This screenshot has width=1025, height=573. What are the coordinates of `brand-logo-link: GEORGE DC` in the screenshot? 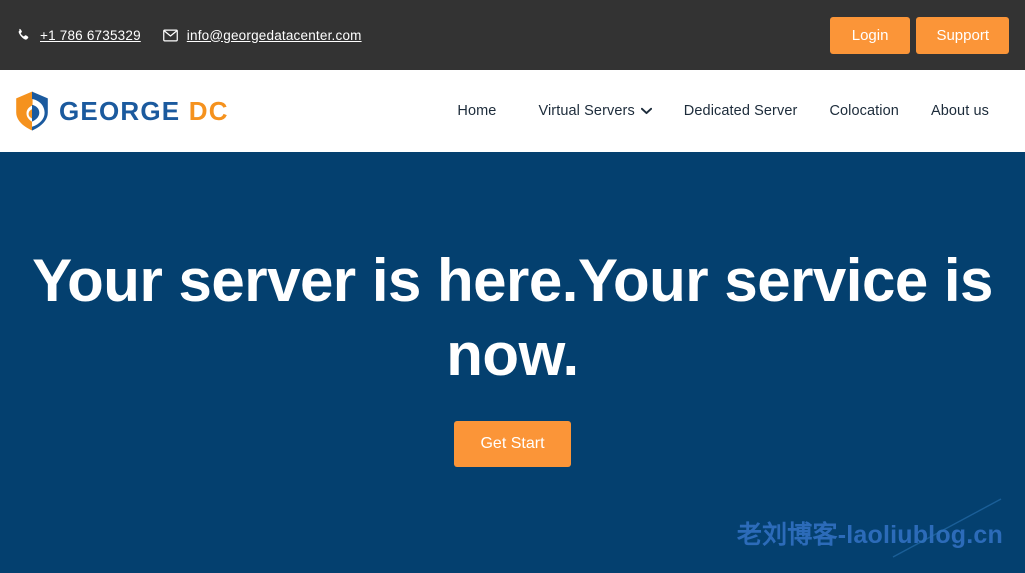 It's located at (121, 111).